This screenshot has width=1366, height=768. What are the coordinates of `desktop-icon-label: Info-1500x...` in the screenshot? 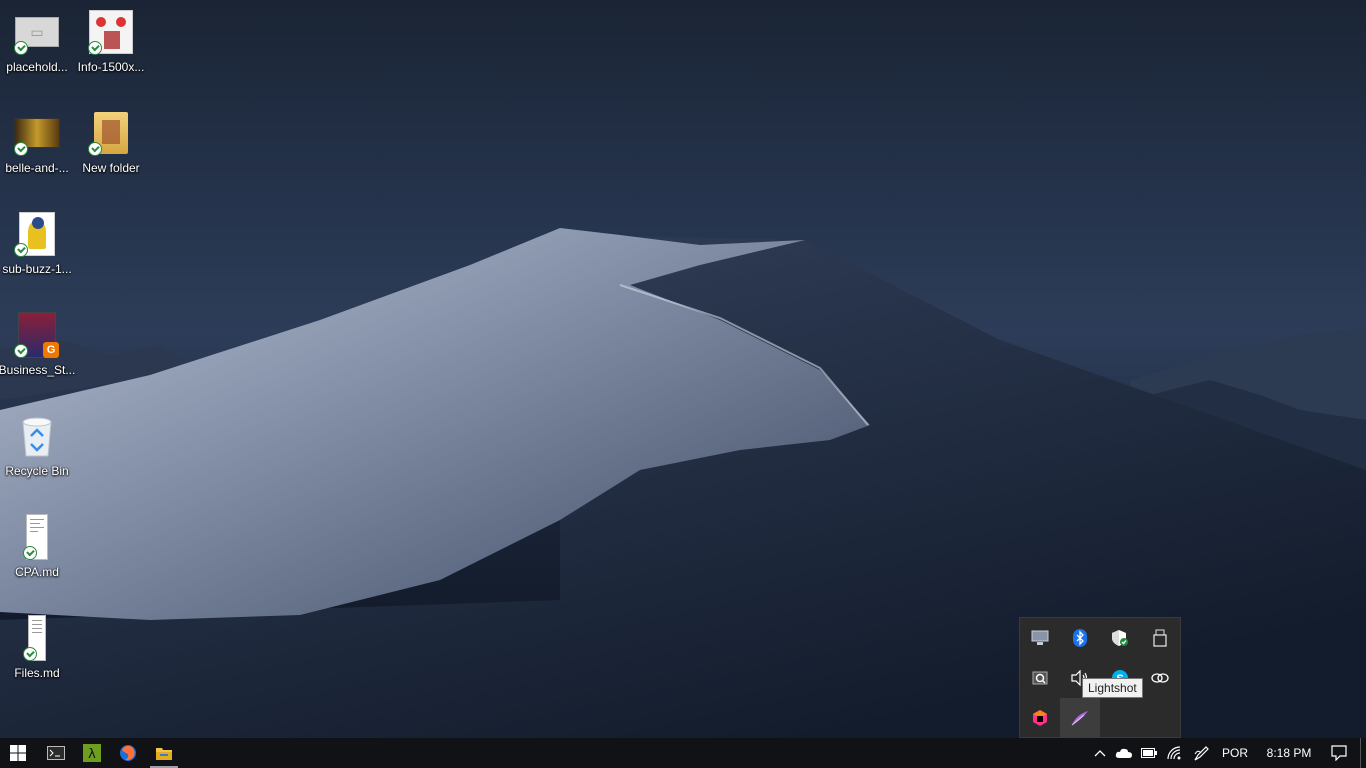 It's located at (111, 67).